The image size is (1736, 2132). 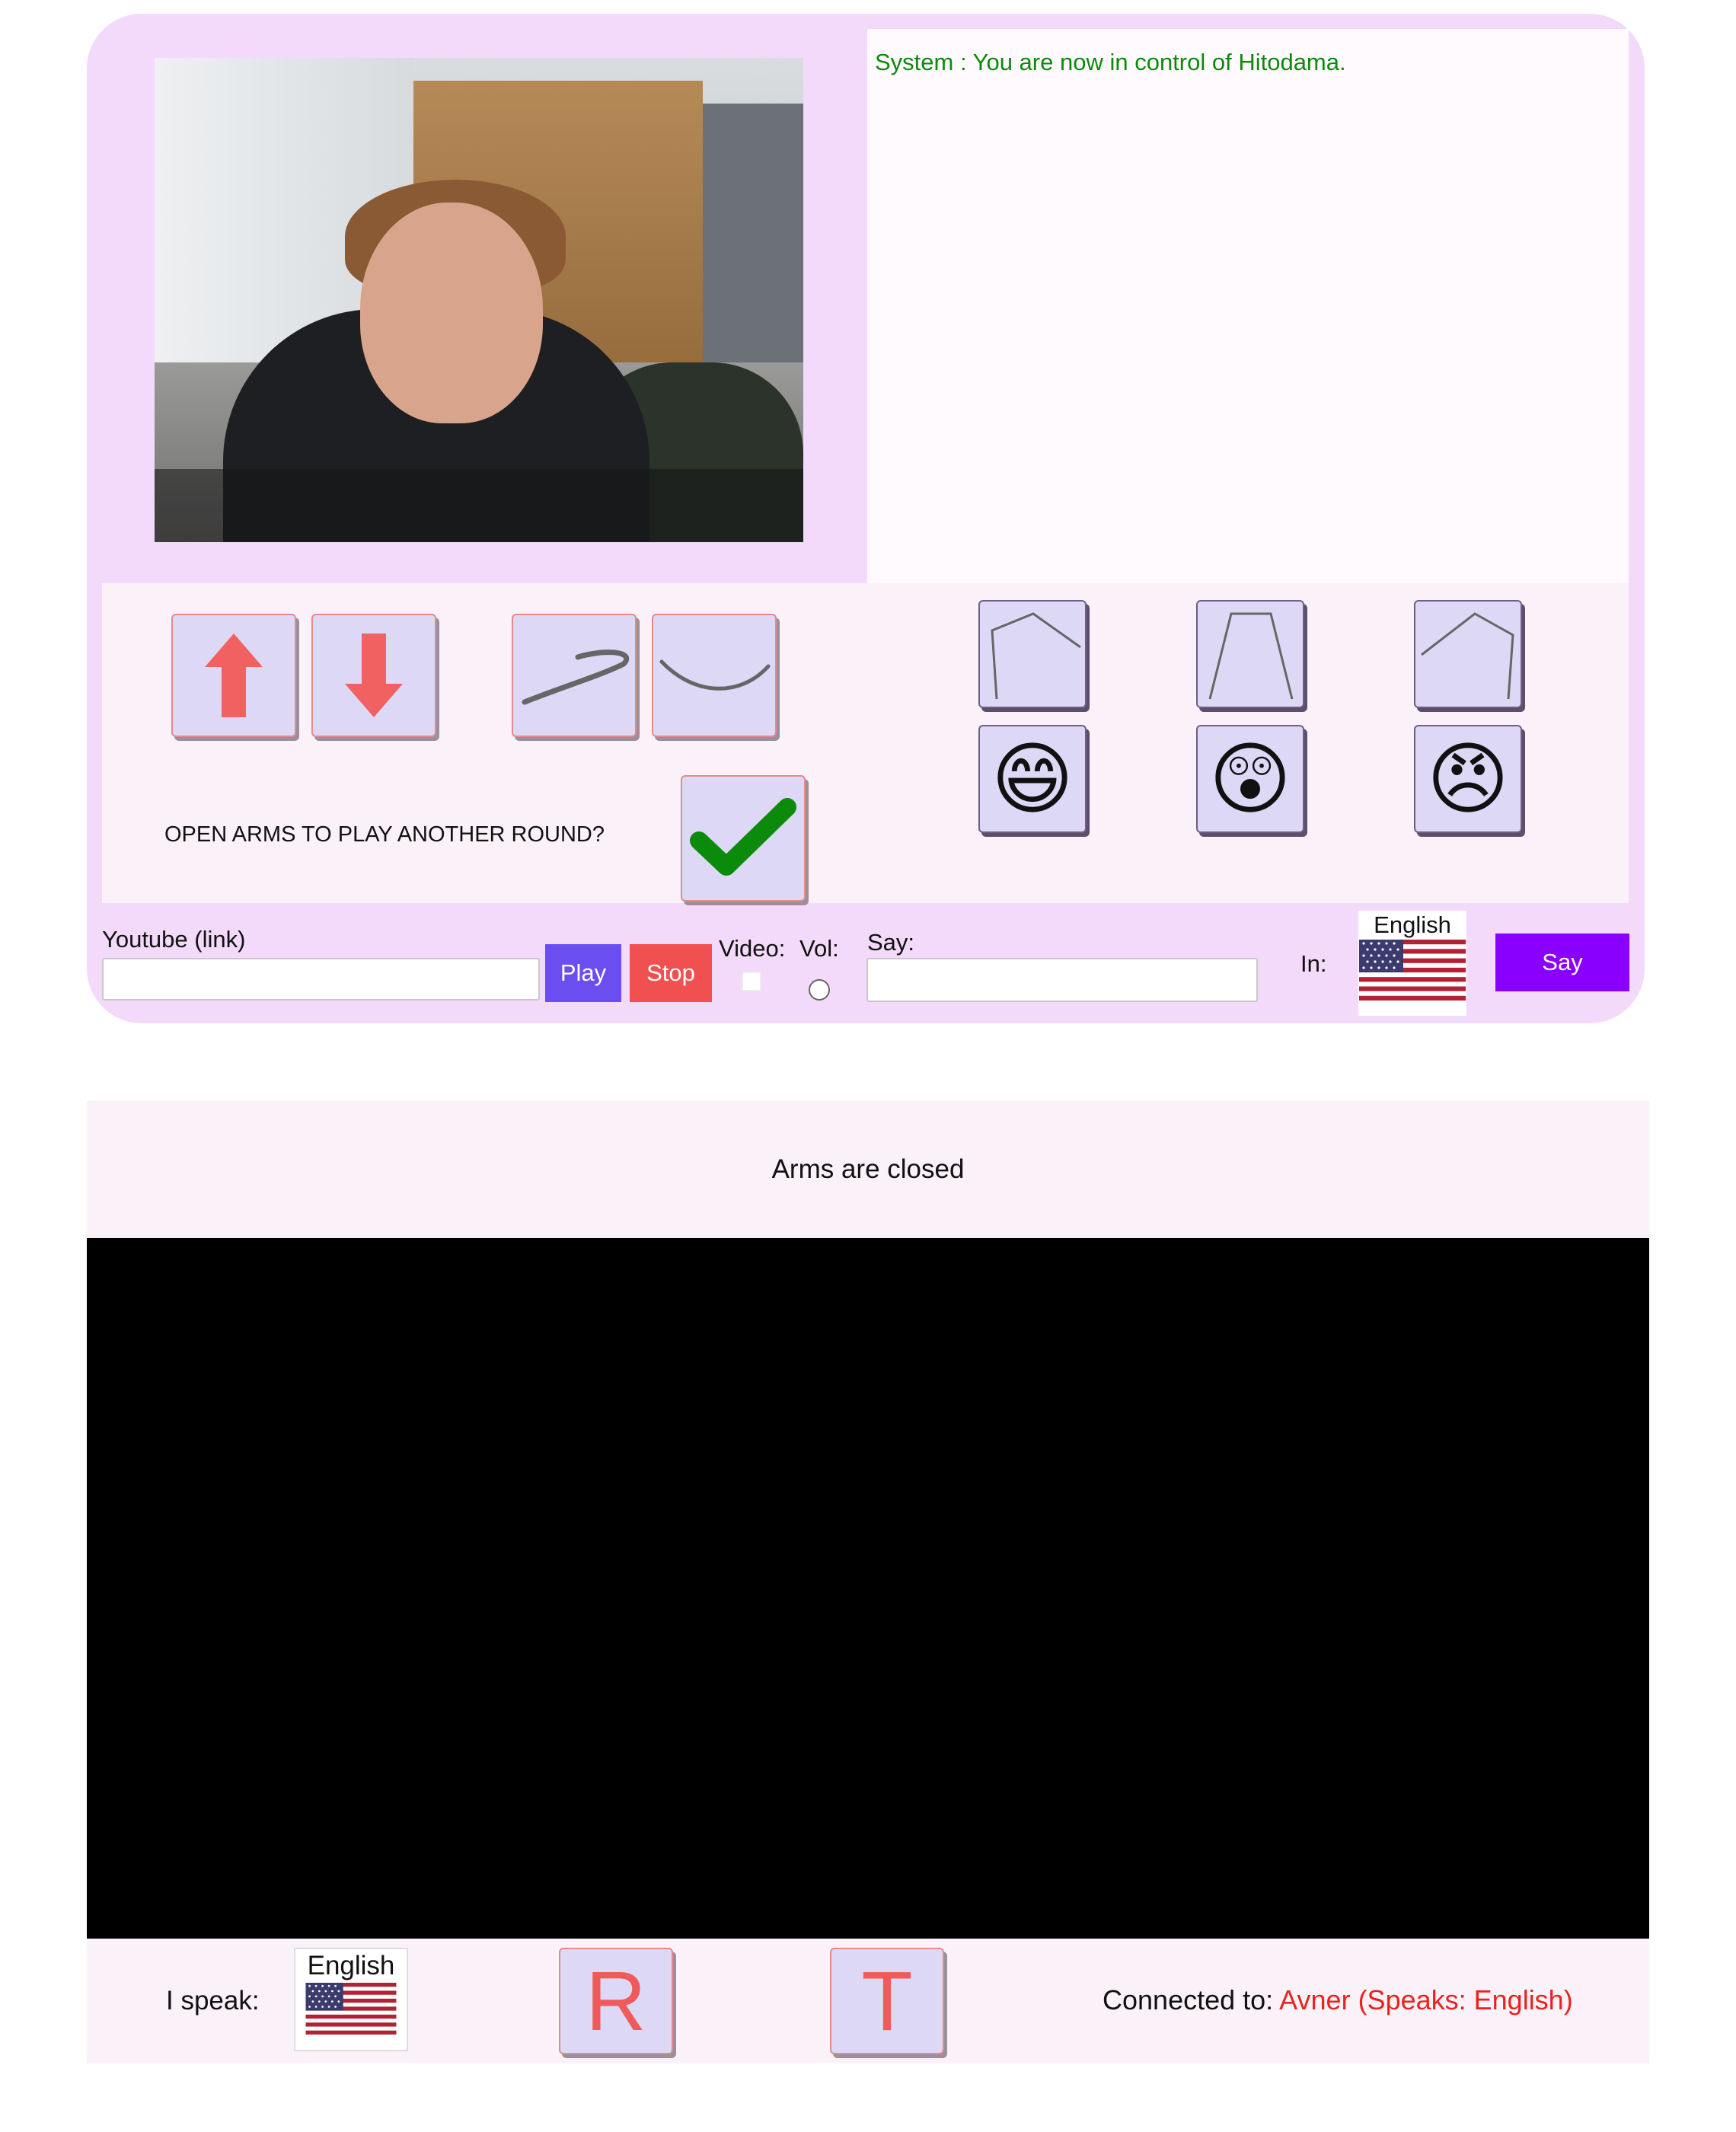 What do you see at coordinates (1562, 962) in the screenshot?
I see `say-button: Say` at bounding box center [1562, 962].